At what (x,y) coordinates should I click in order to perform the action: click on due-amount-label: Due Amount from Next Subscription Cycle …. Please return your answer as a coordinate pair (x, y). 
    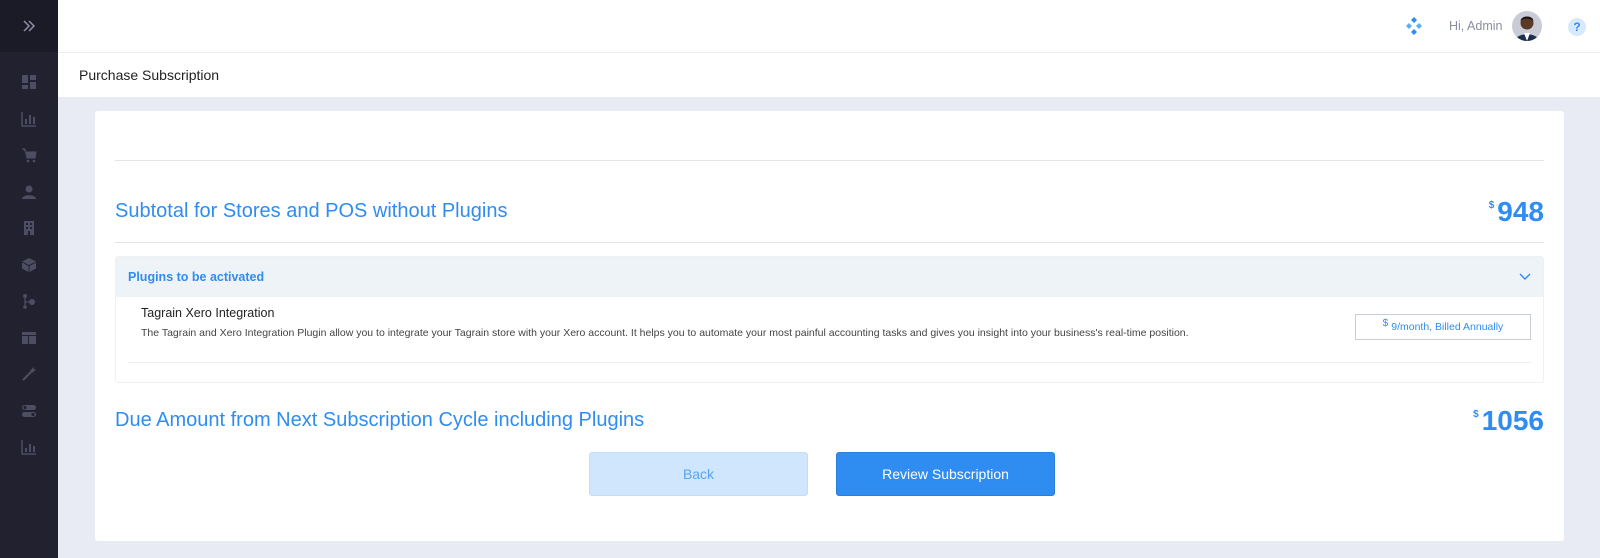
    Looking at the image, I should click on (380, 420).